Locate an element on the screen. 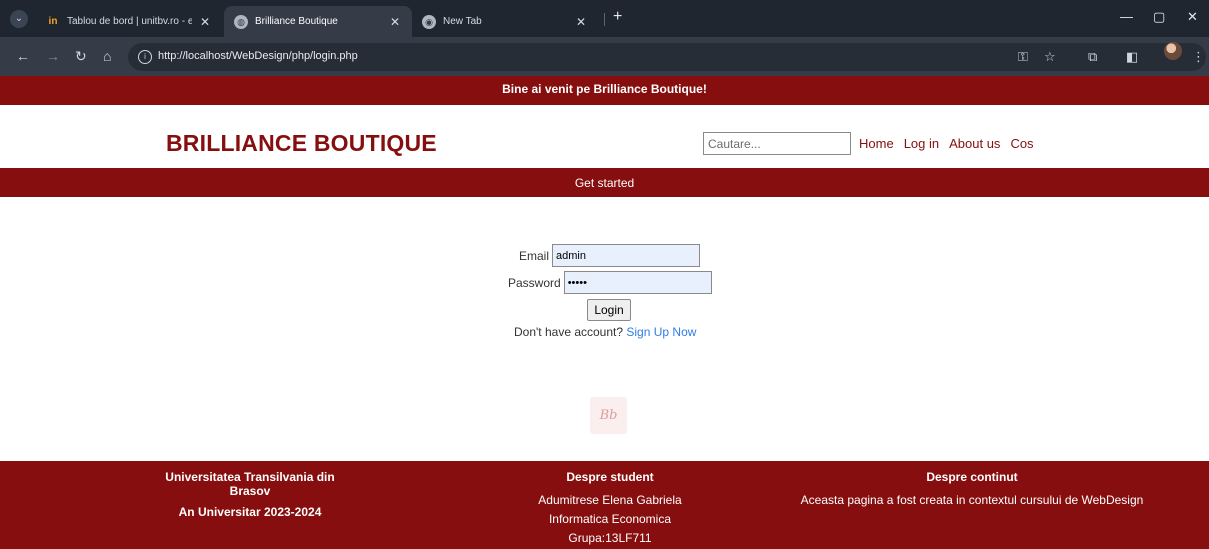 The image size is (1209, 549). browser-tab-new-tab: ◉ New Tab ✕ is located at coordinates (505, 21).